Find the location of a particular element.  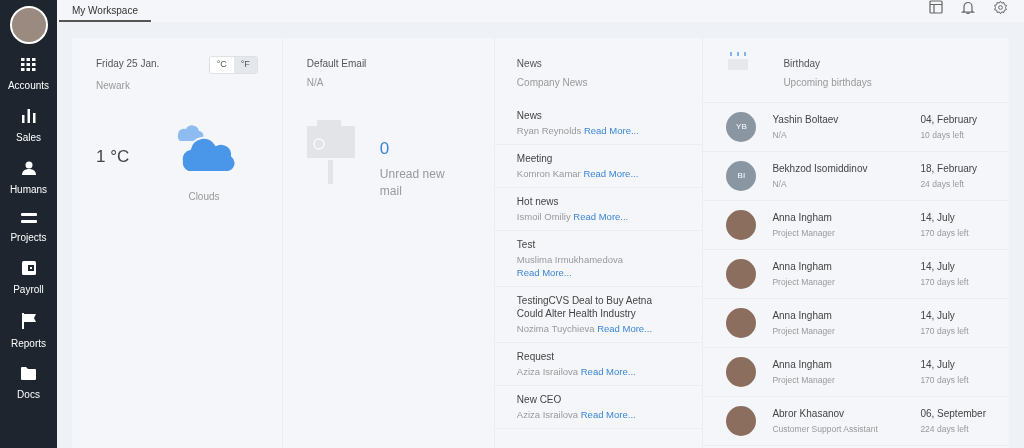

avatar-initials: YB is located at coordinates (741, 127).